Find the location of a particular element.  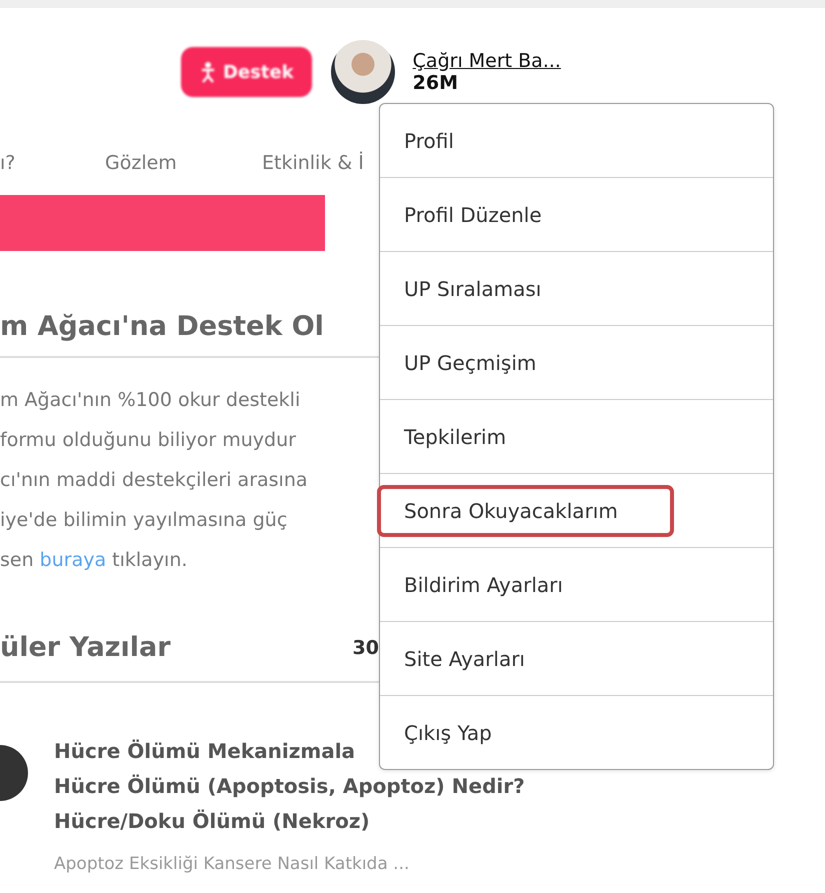

menu-item: UP Sıralaması is located at coordinates (487, 288).